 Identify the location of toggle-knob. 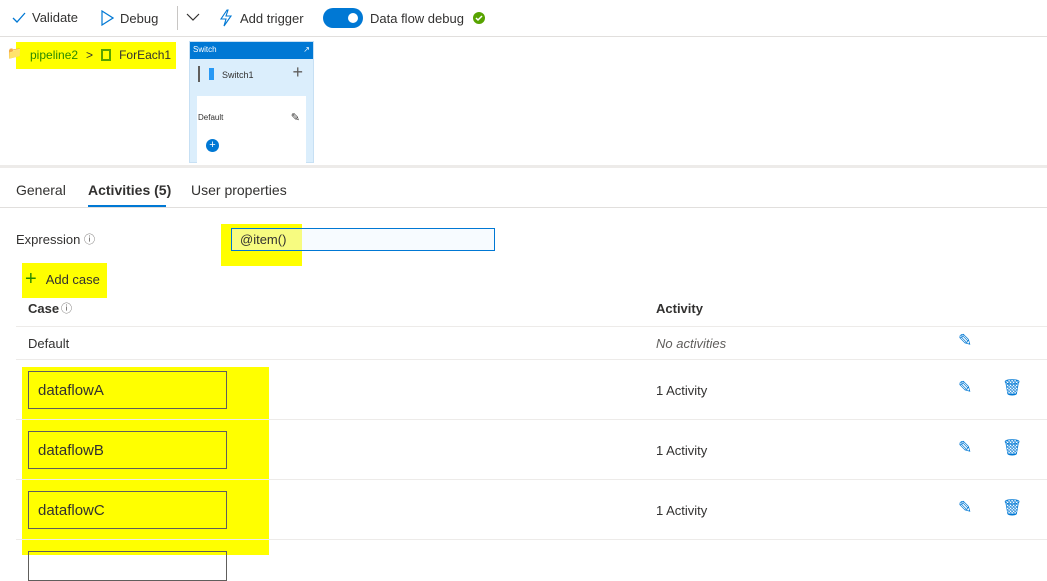
(353, 18).